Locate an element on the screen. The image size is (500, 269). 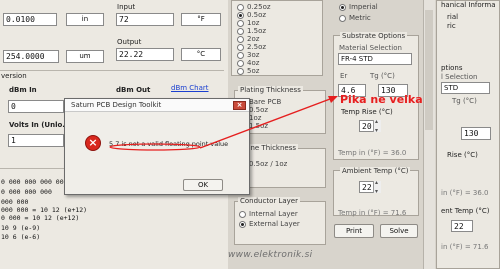
conductor-option-internal: Internal Layer is located at coordinates (273, 214).